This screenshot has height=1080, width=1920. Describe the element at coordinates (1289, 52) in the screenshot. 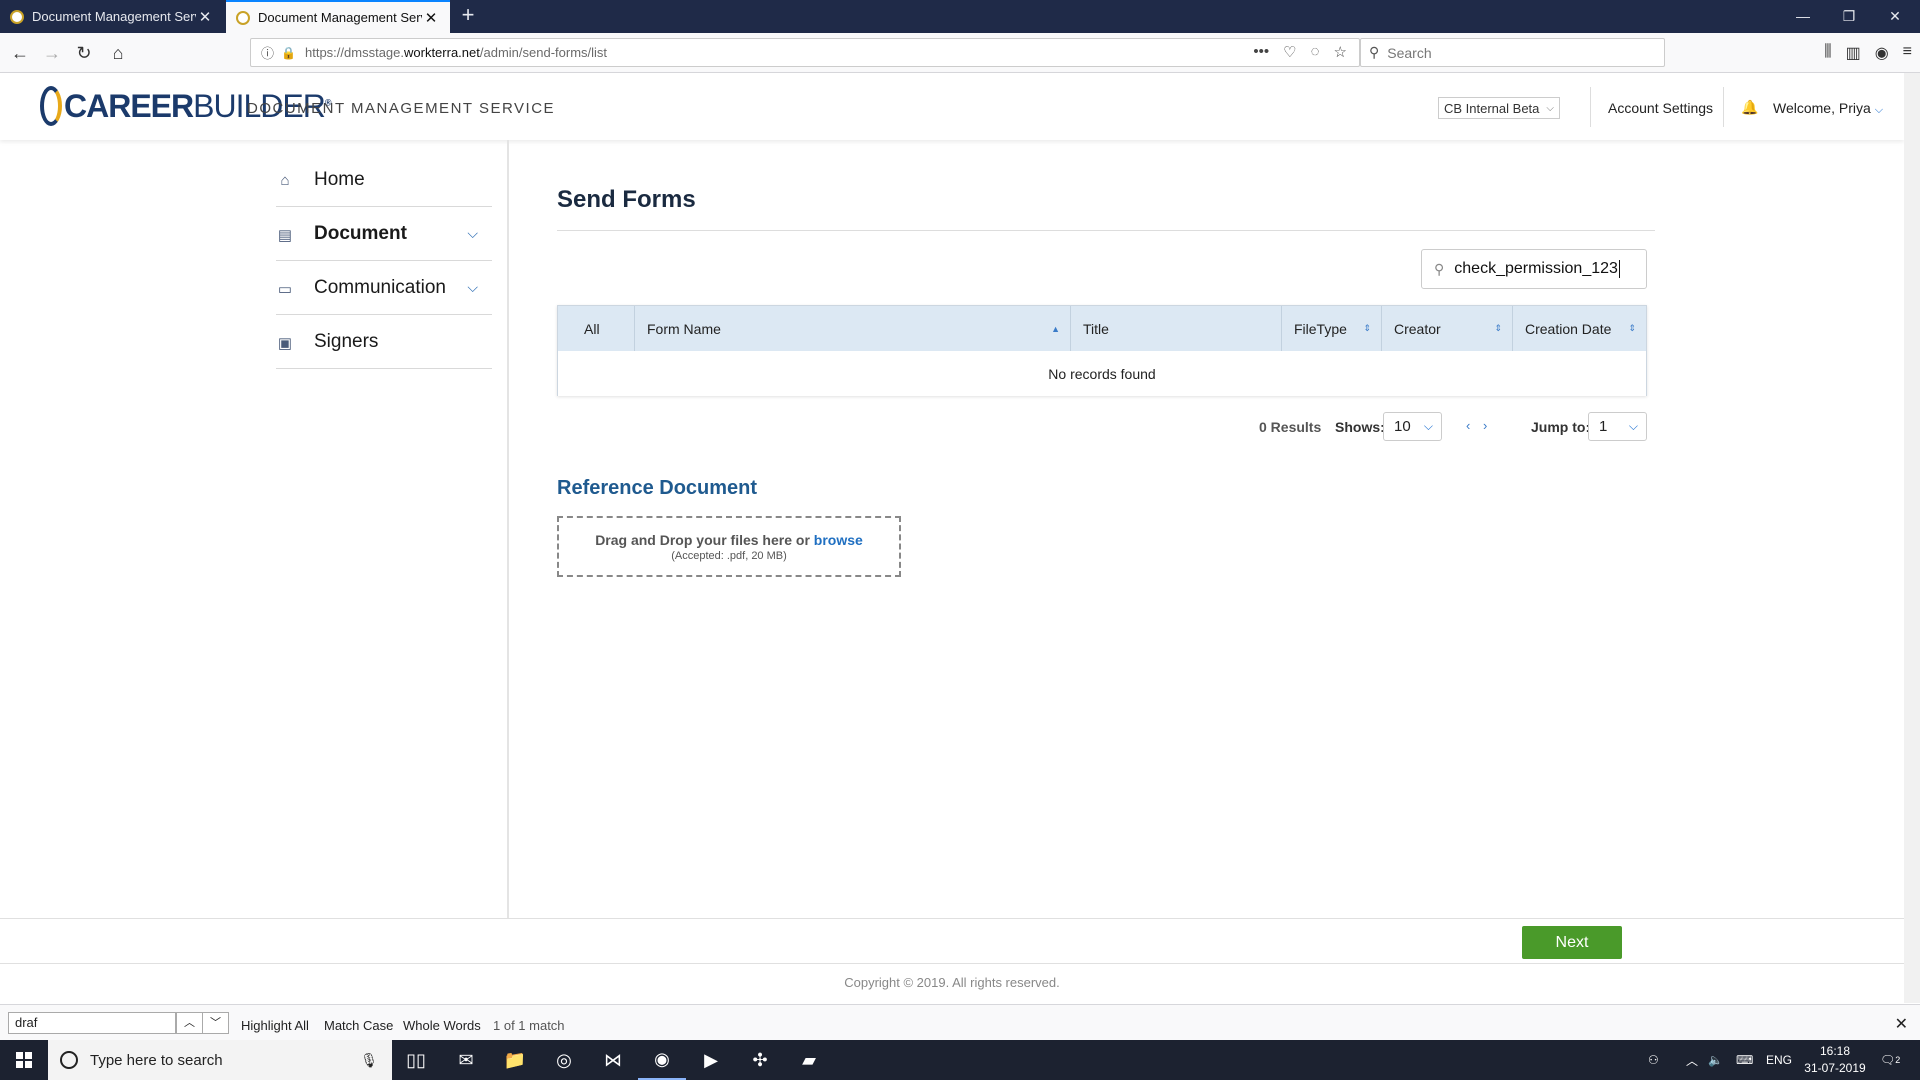

I see `pocket-icon: ♡` at that location.